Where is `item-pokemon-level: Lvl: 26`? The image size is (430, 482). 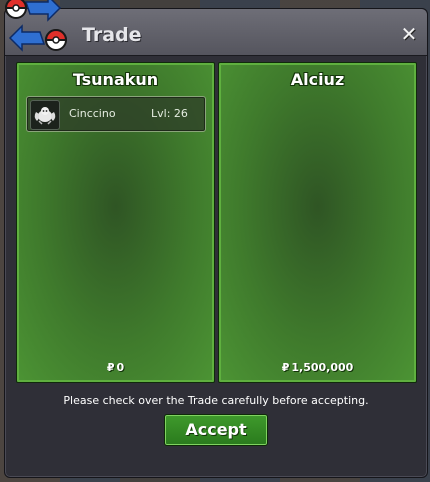
item-pokemon-level: Lvl: 26 is located at coordinates (169, 113).